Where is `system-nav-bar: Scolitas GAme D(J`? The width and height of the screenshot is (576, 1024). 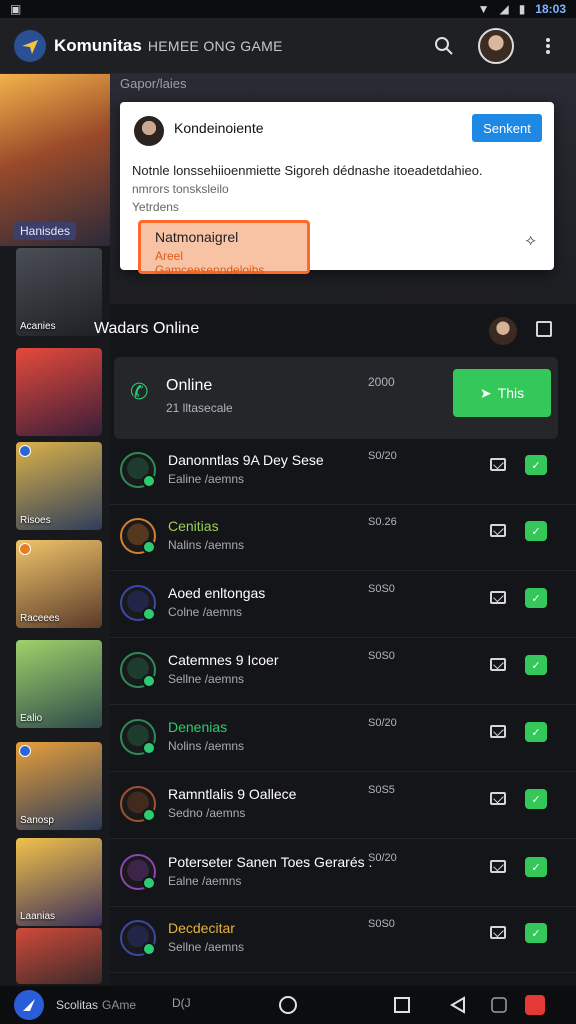 system-nav-bar: Scolitas GAme D(J is located at coordinates (288, 1005).